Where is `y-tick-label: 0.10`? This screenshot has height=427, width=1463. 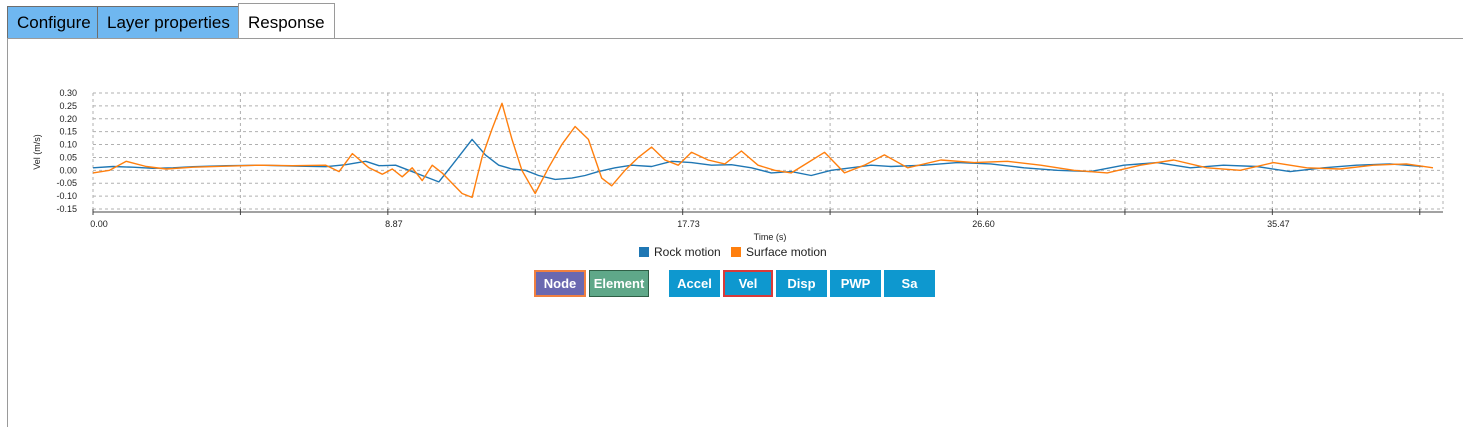 y-tick-label: 0.10 is located at coordinates (68, 145).